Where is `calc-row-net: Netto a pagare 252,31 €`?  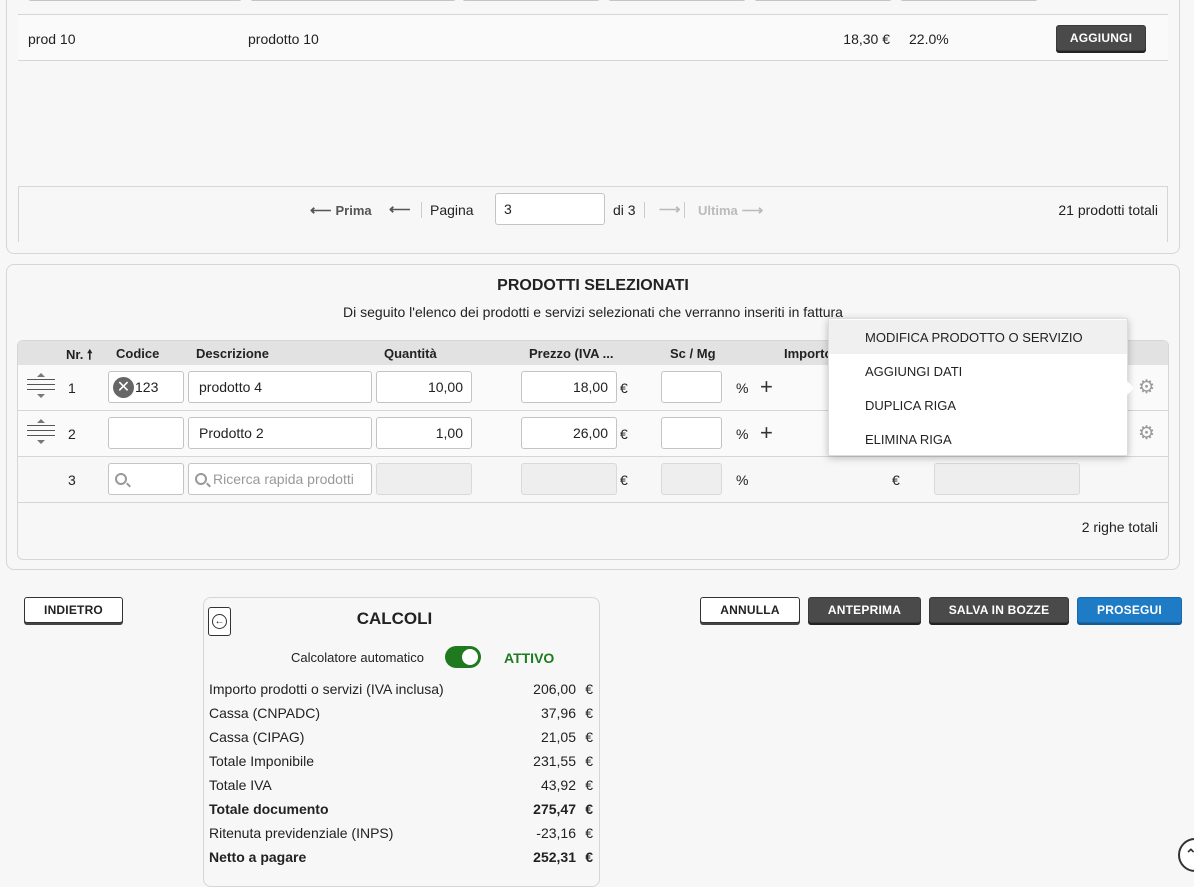
calc-row-net: Netto a pagare 252,31 € is located at coordinates (401, 857).